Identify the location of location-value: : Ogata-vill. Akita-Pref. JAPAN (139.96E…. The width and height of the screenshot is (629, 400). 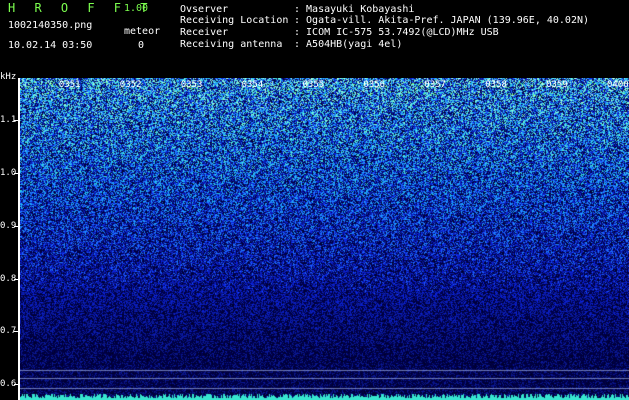
(442, 20).